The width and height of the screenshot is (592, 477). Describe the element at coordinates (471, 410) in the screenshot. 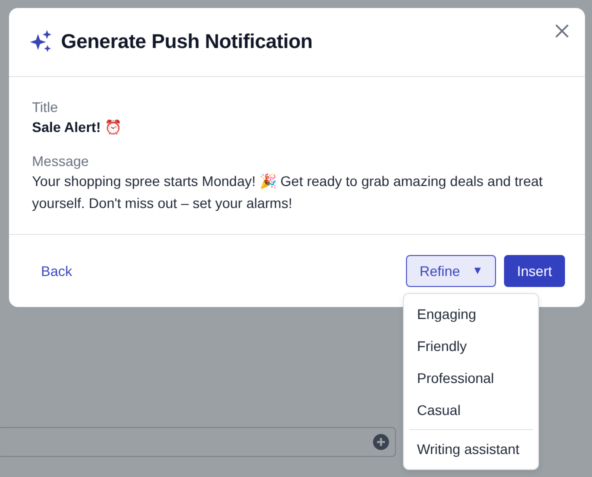

I see `menu-item: Casual` at that location.